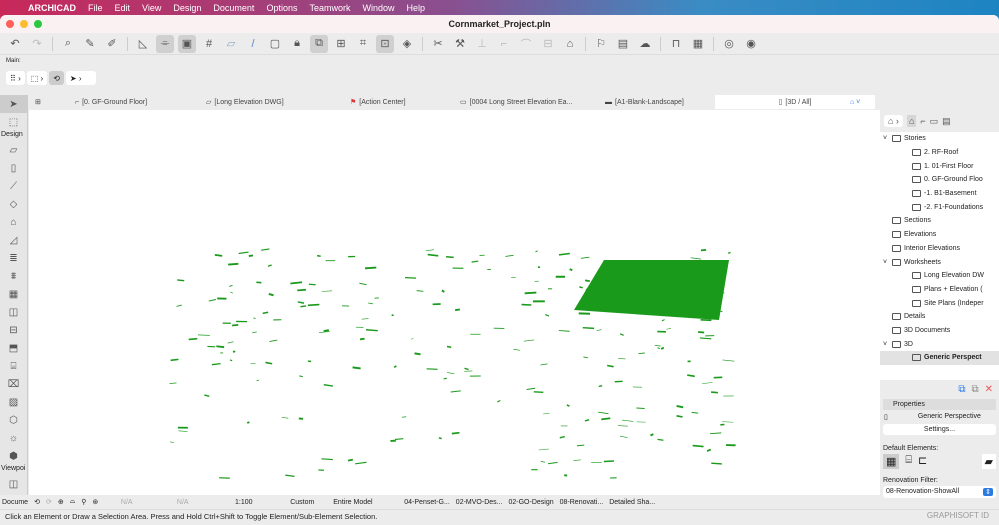 The image size is (999, 525). What do you see at coordinates (548, 44) in the screenshot?
I see `explode-icon: ⊟` at bounding box center [548, 44].